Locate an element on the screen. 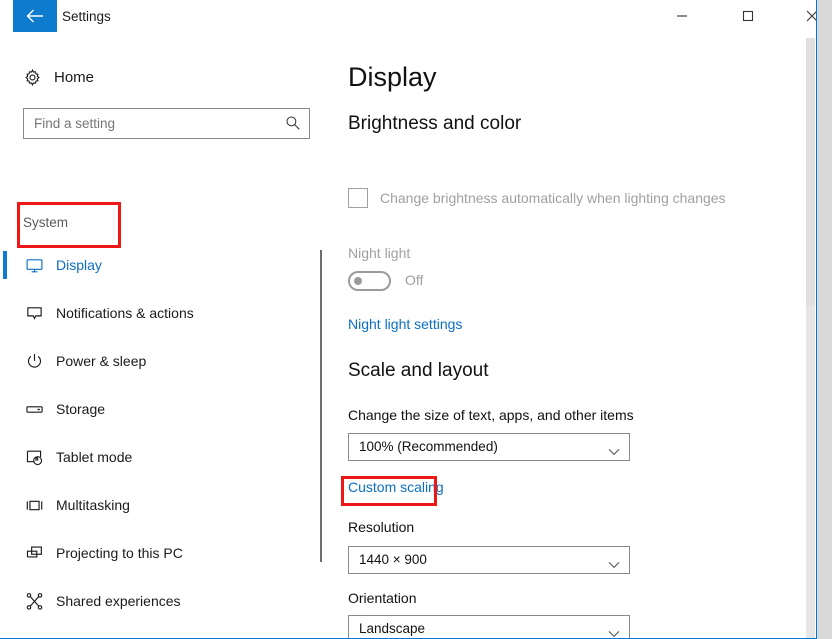 The image size is (832, 639). orientation-value: Landscape is located at coordinates (392, 628).